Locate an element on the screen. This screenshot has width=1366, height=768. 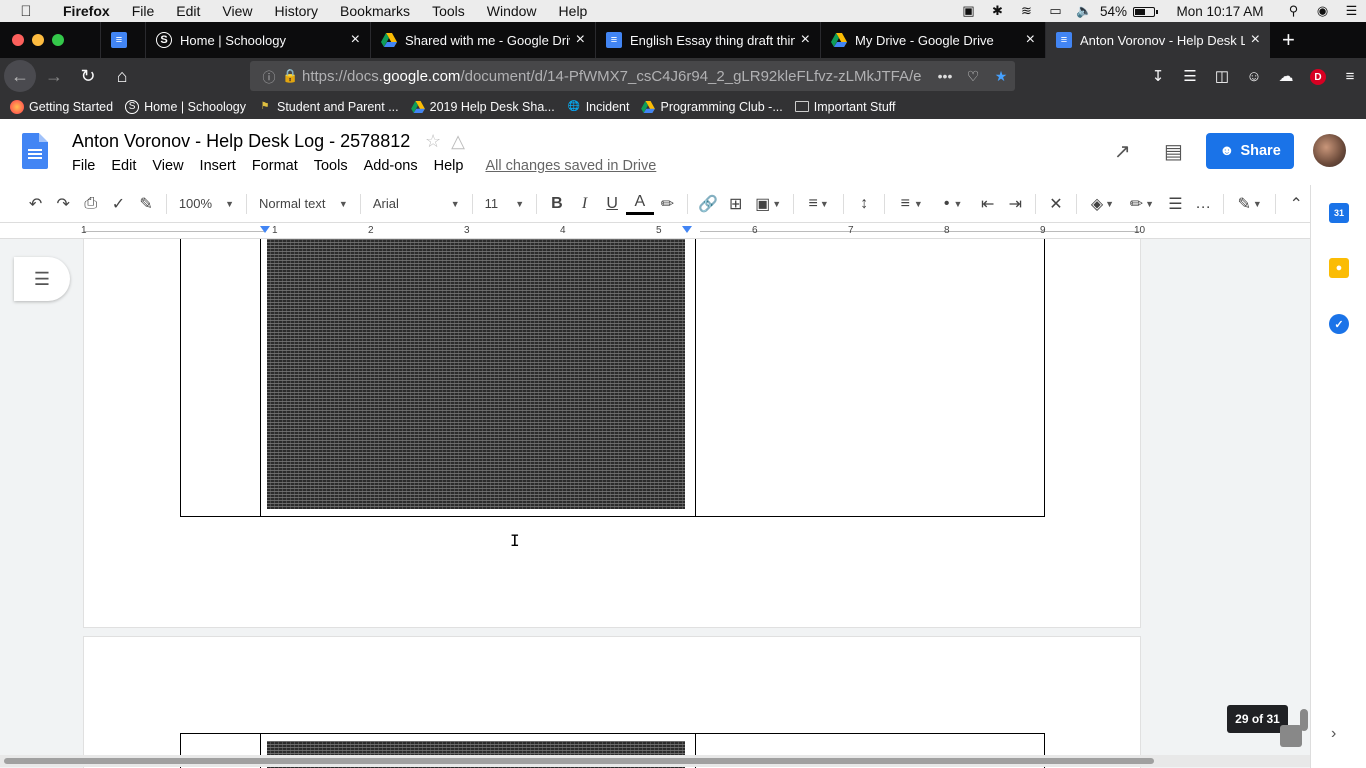
print-icon: ⎙ is located at coordinates (91, 204).